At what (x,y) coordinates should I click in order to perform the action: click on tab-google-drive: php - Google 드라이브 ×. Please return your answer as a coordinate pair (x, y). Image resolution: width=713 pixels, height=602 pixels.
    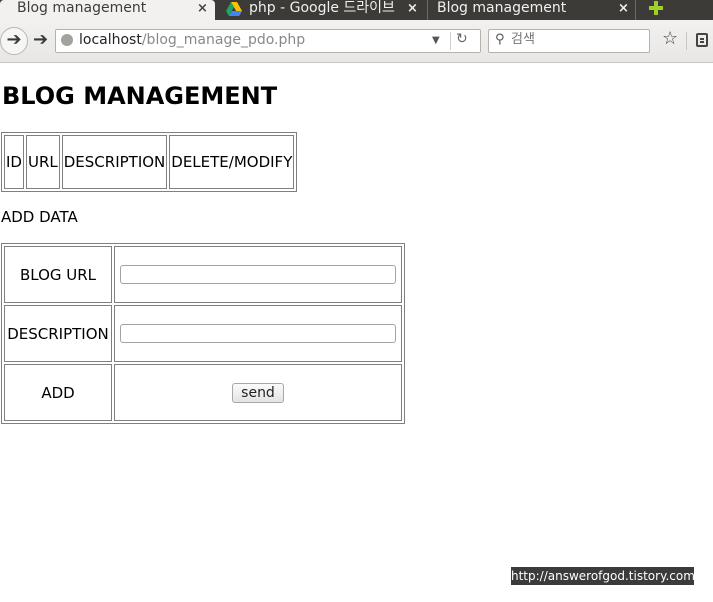
    Looking at the image, I should click on (323, 10).